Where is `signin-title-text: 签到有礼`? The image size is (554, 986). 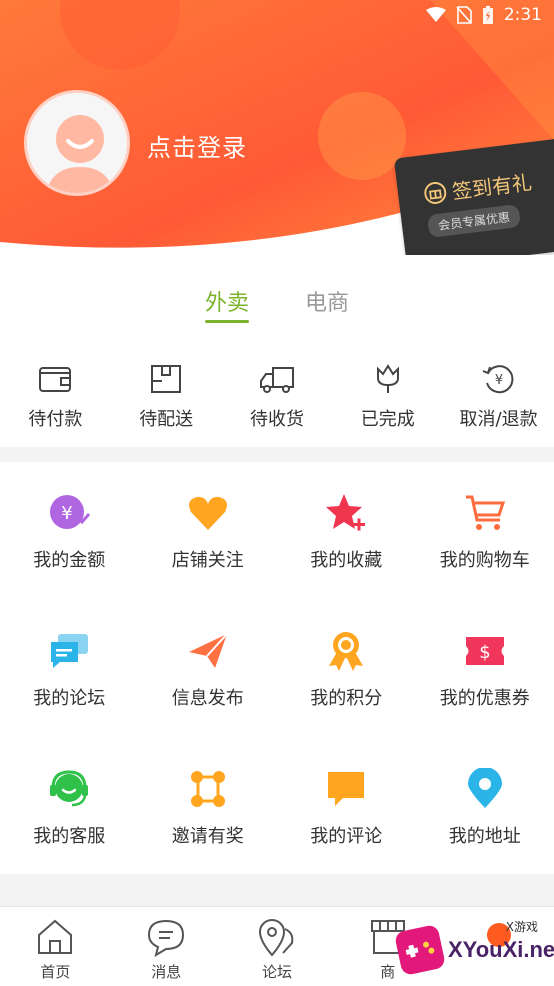 signin-title-text: 签到有礼 is located at coordinates (492, 187).